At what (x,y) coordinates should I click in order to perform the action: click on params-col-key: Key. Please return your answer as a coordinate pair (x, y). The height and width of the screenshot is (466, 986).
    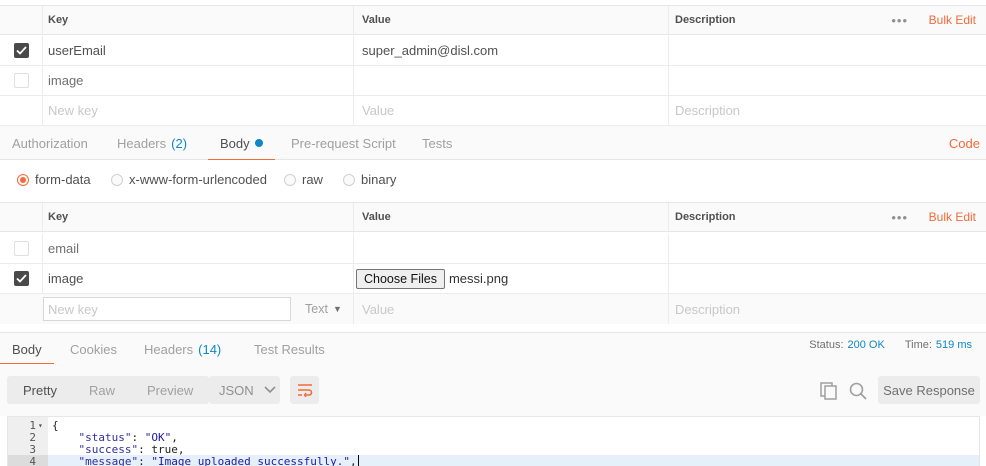
    Looking at the image, I should click on (197, 20).